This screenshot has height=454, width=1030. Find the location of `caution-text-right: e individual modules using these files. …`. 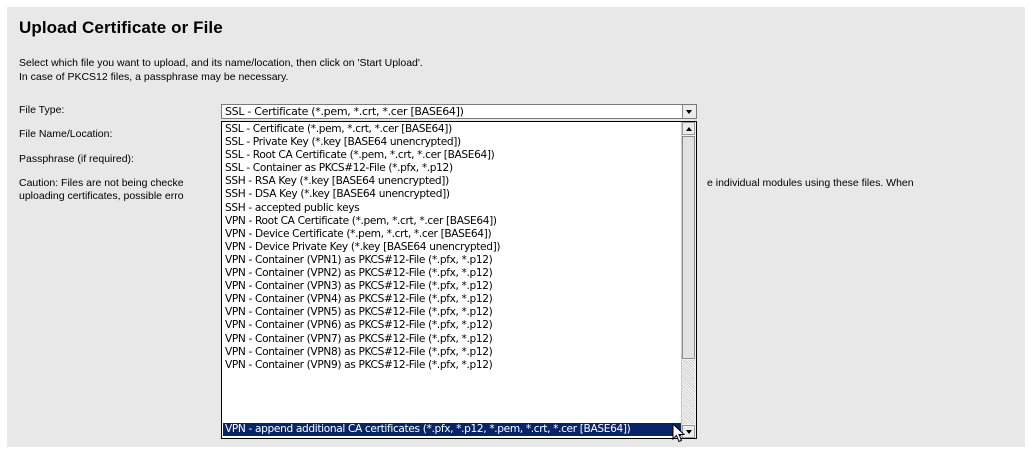

caution-text-right: e individual modules using these files. … is located at coordinates (810, 183).